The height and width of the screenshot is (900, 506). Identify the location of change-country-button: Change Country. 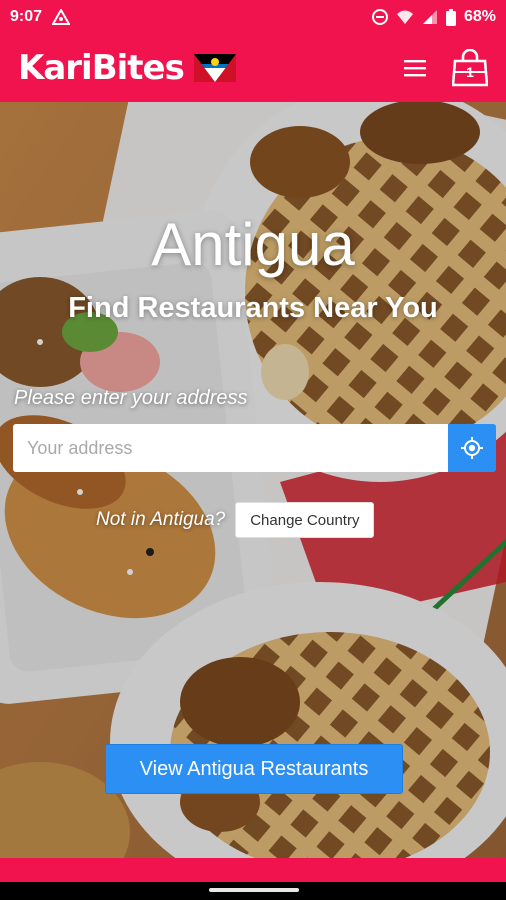
(305, 520).